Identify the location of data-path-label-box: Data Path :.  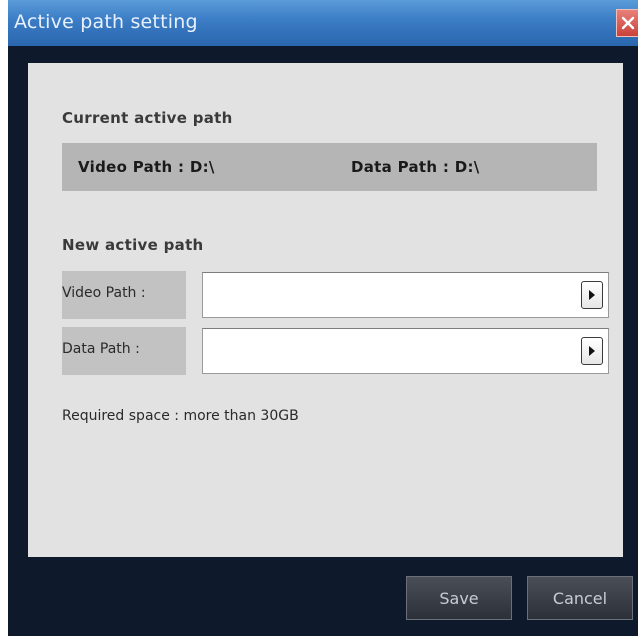
(124, 351).